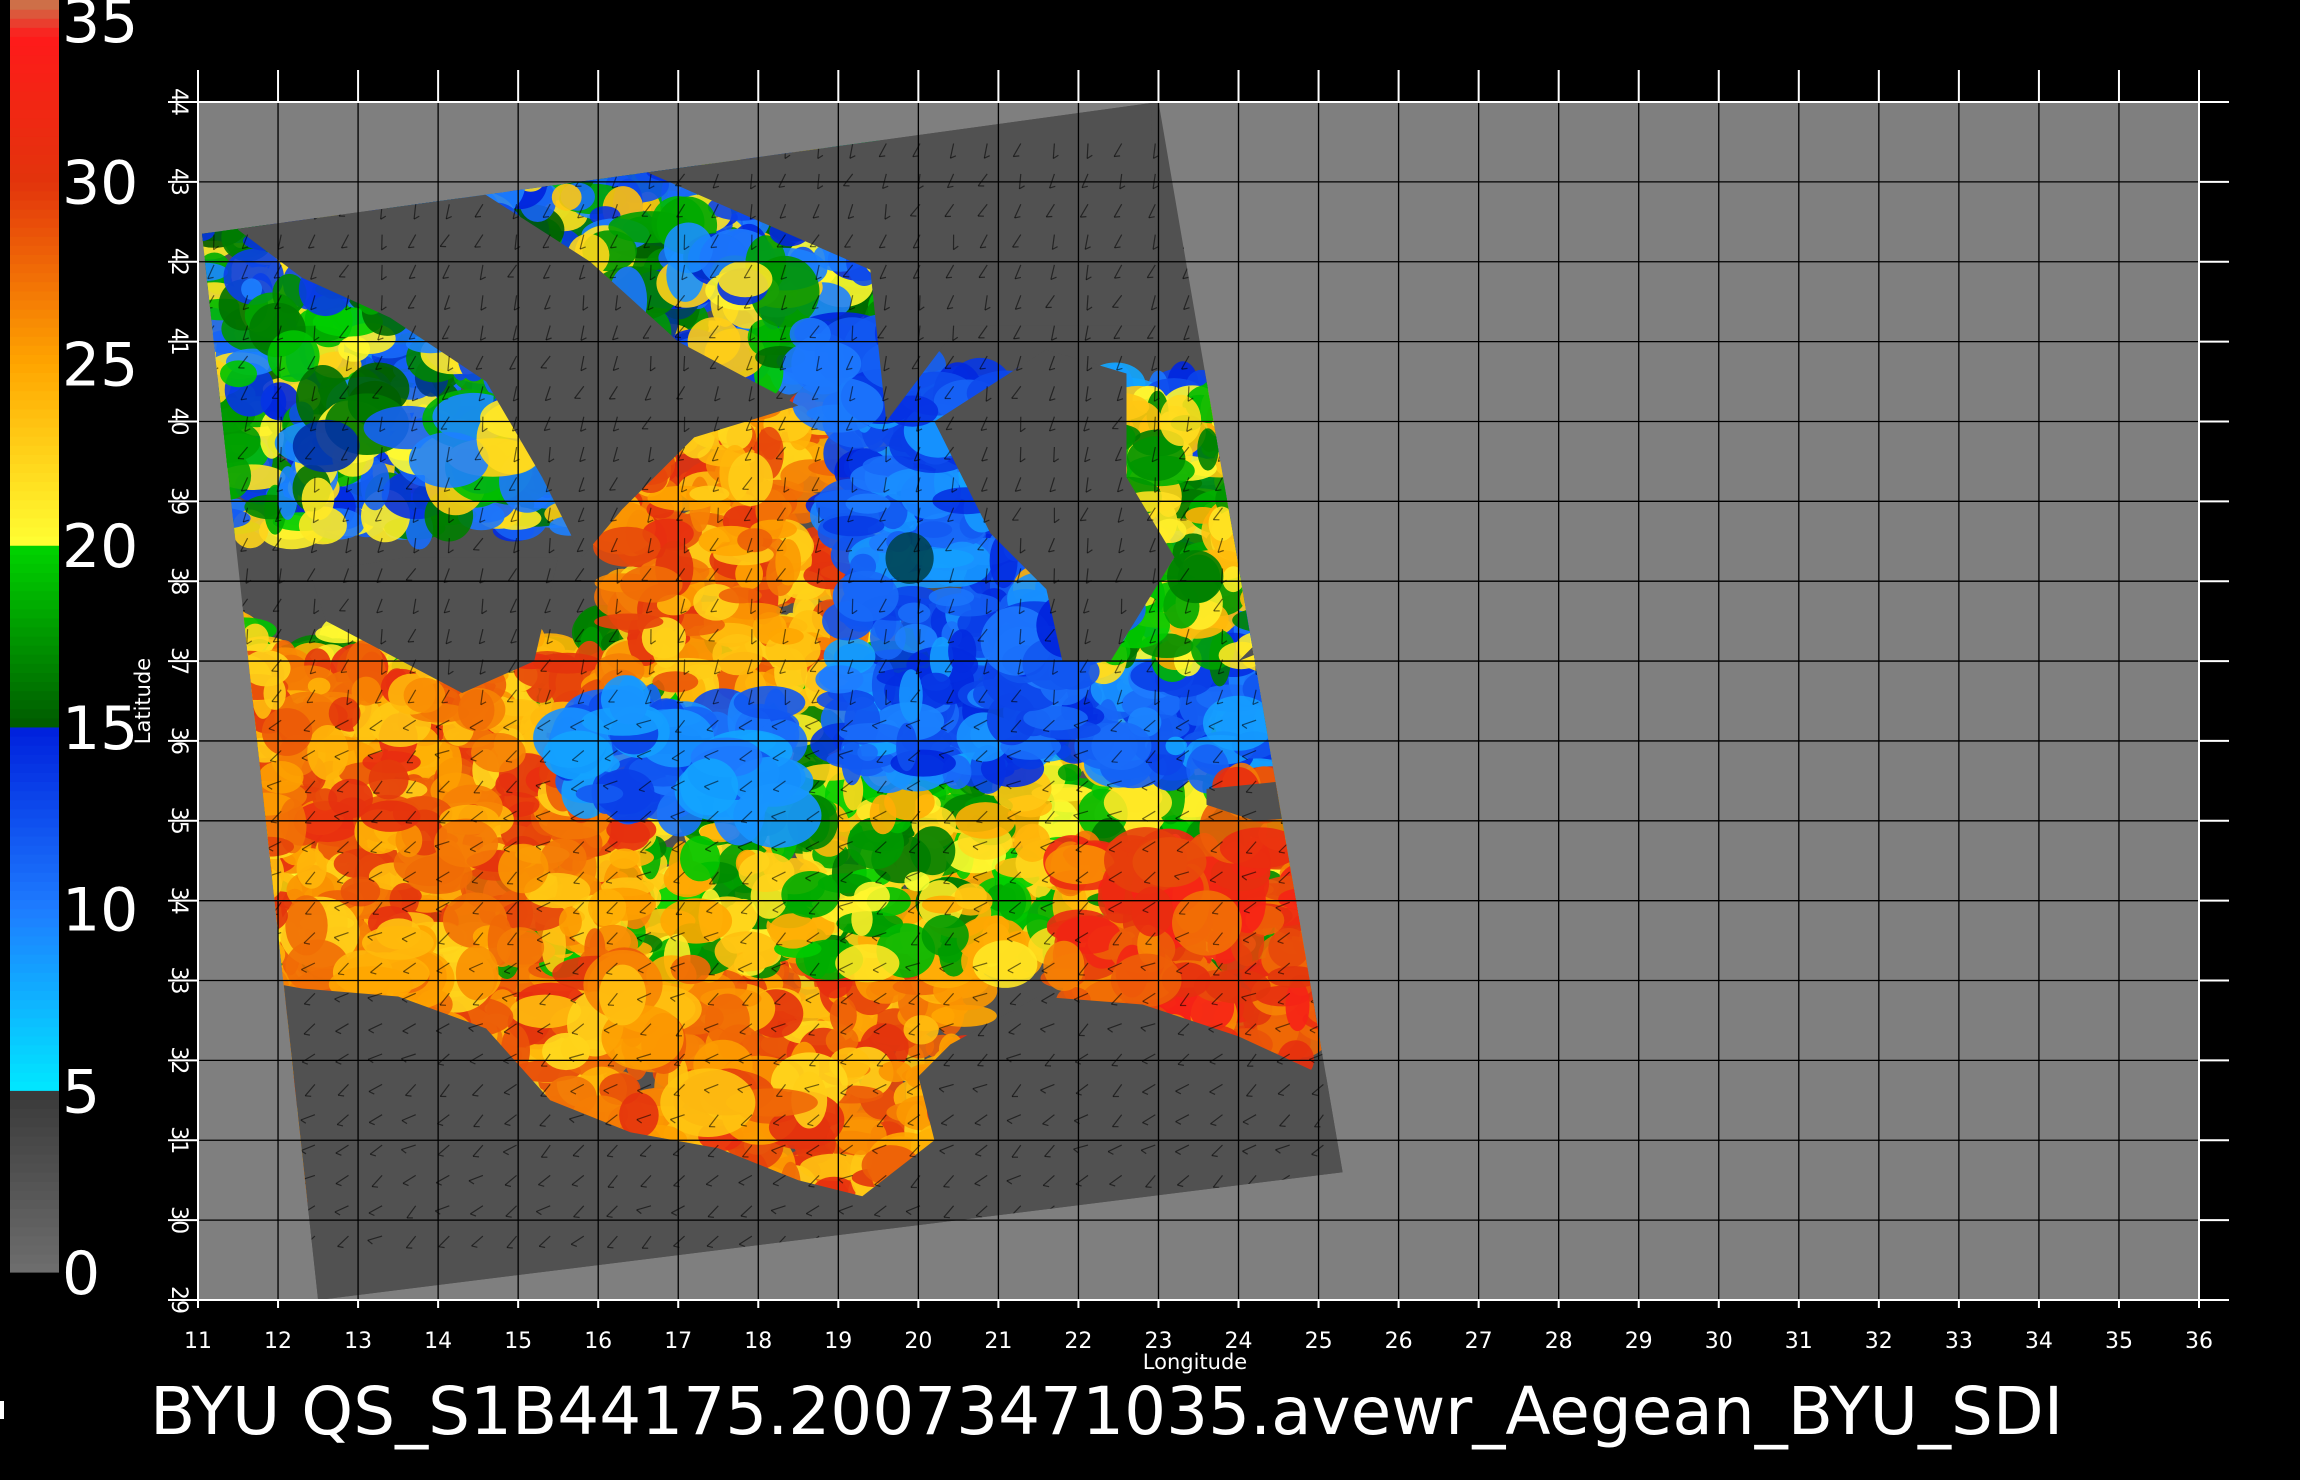 Image resolution: width=2300 pixels, height=1480 pixels. I want to click on colorbar-segments, so click(34, 636).